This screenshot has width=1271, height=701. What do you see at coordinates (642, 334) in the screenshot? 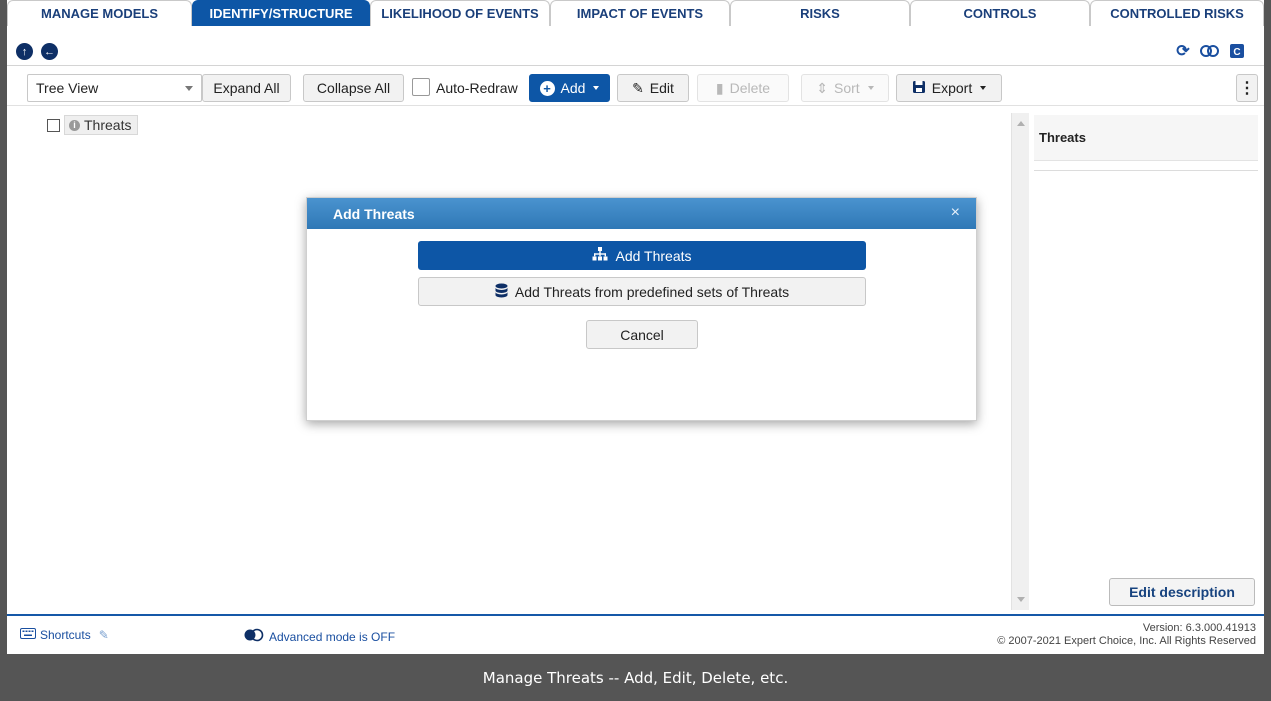
I see `cancel-button: Cancel` at bounding box center [642, 334].